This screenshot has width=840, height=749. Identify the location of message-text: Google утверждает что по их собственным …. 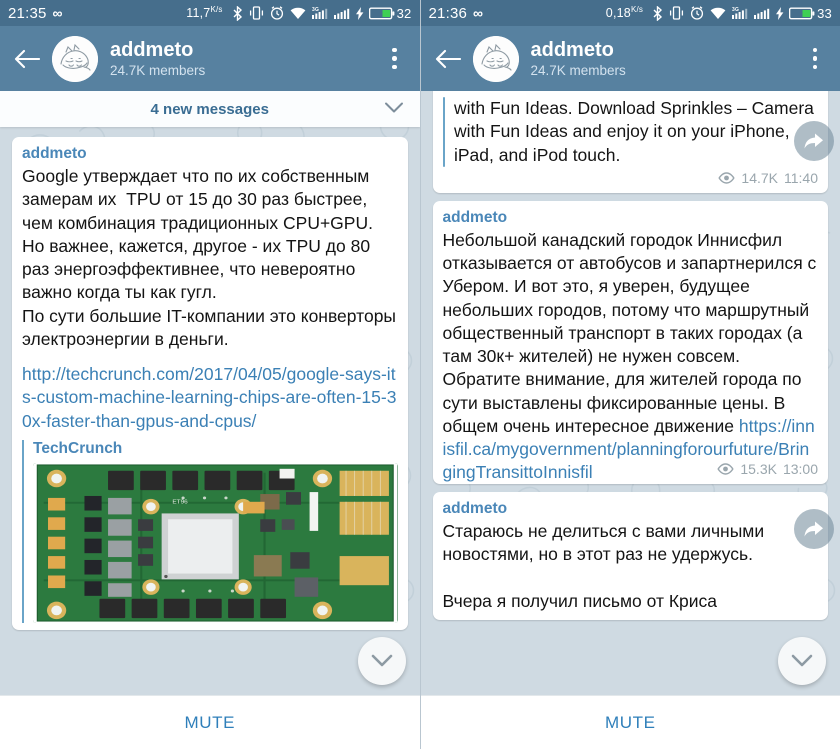
(209, 257).